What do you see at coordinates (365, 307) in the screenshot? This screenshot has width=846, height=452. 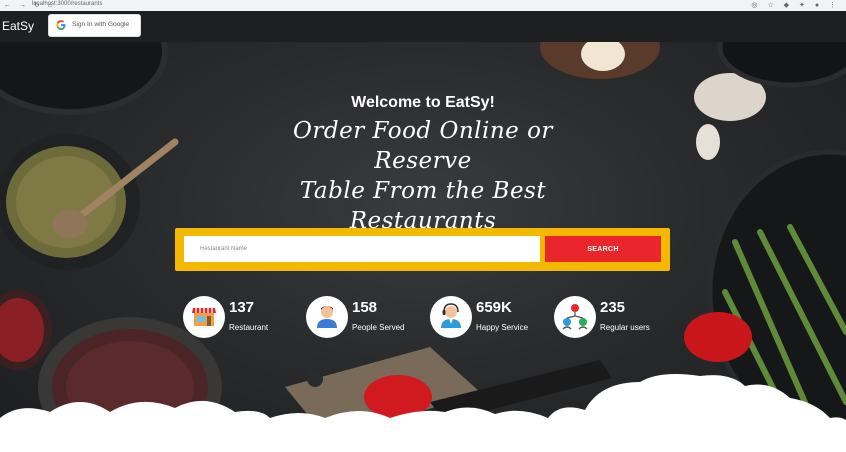 I see `stat-number: 158` at bounding box center [365, 307].